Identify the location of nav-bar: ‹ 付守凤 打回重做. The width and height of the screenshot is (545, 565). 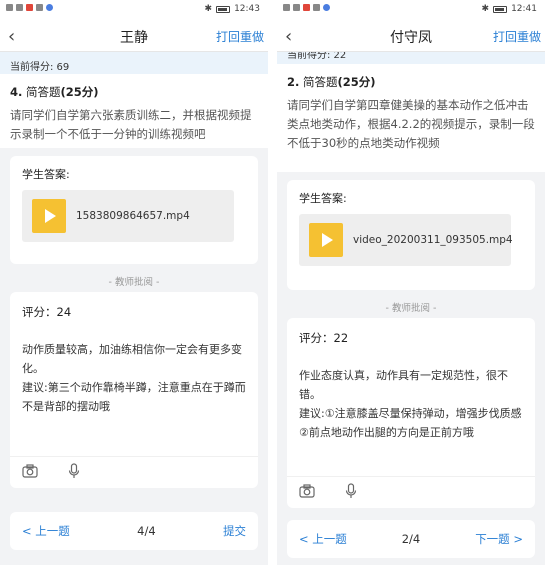
(411, 36).